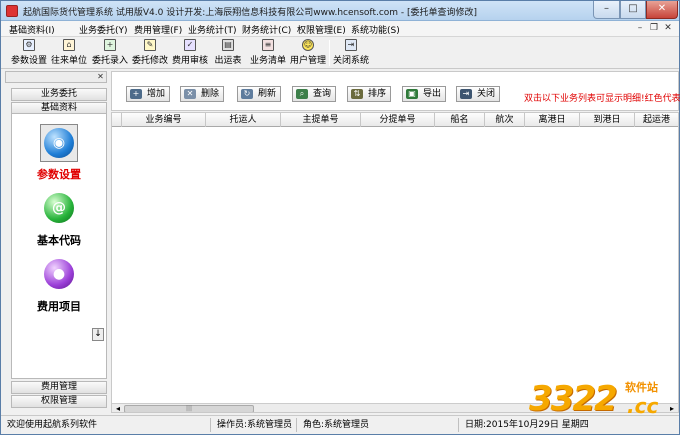 The width and height of the screenshot is (680, 435). I want to click on menu-business-stats: 业务统计(T), so click(212, 29).